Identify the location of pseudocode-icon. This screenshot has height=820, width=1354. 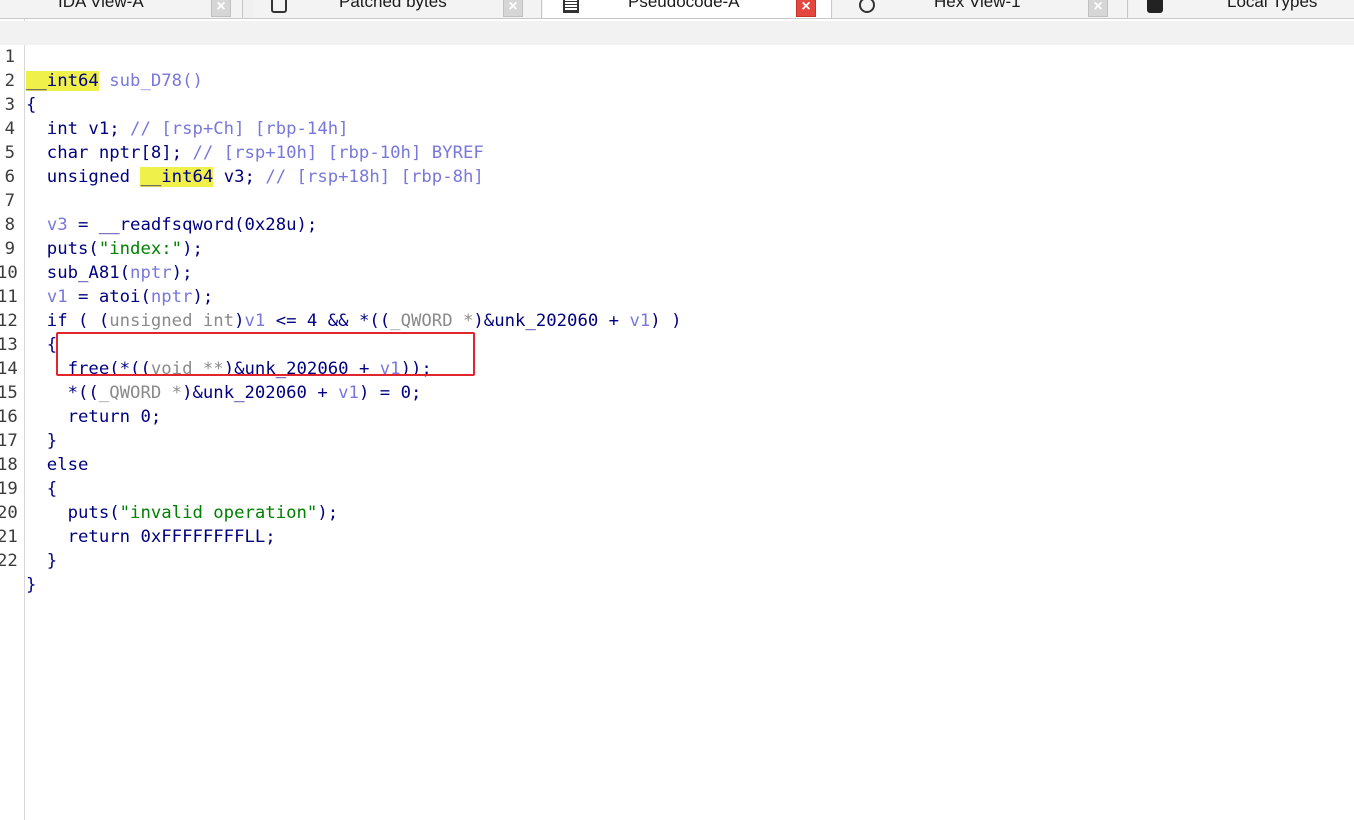
(571, 6).